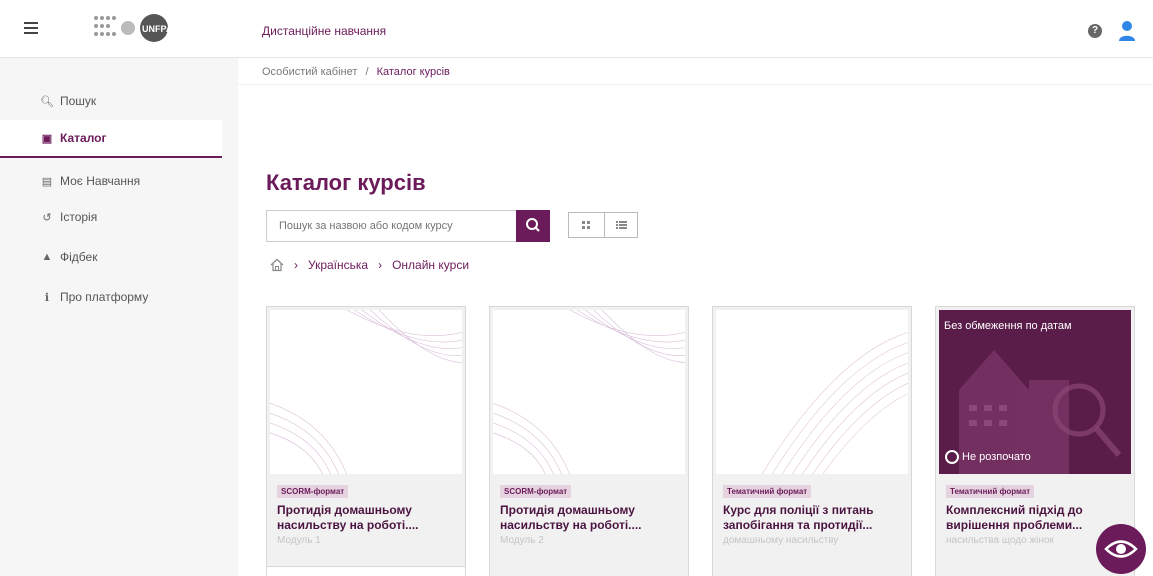 This screenshot has width=1153, height=576. Describe the element at coordinates (47, 297) in the screenshot. I see `info-icon: ℹ` at that location.